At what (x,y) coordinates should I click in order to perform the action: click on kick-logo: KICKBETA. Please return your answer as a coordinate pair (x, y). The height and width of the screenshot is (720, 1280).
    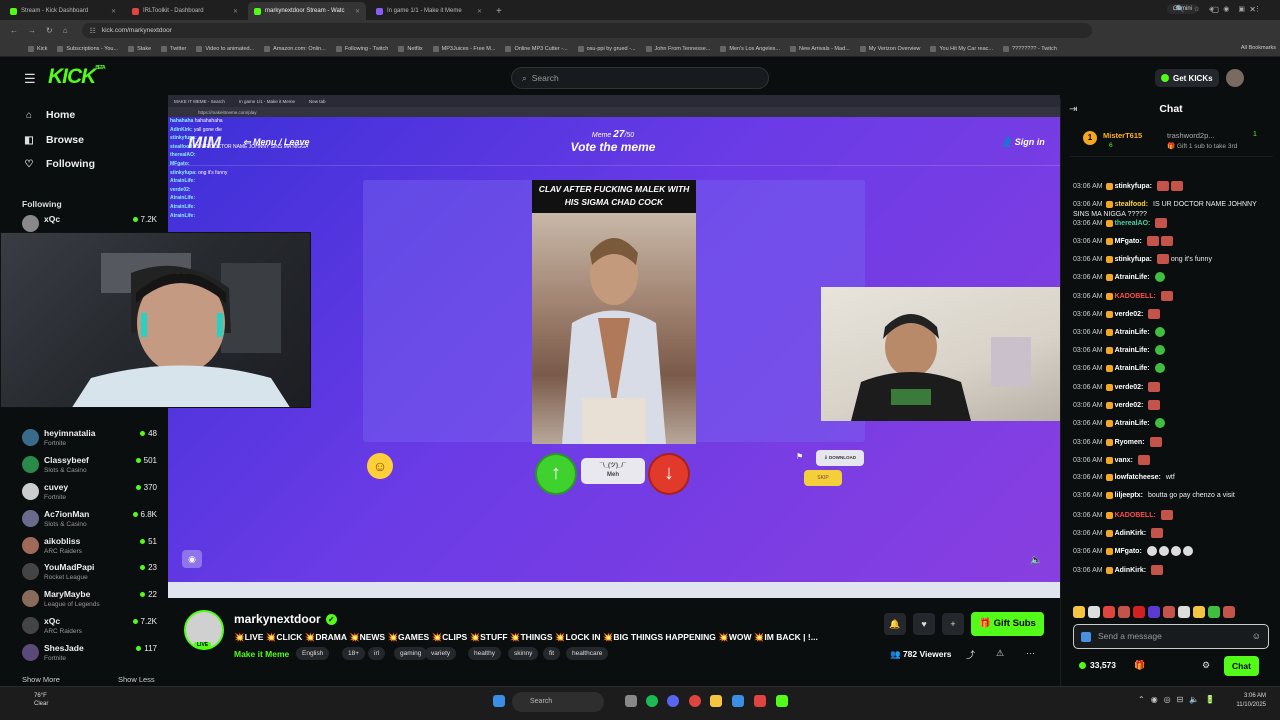
    Looking at the image, I should click on (77, 77).